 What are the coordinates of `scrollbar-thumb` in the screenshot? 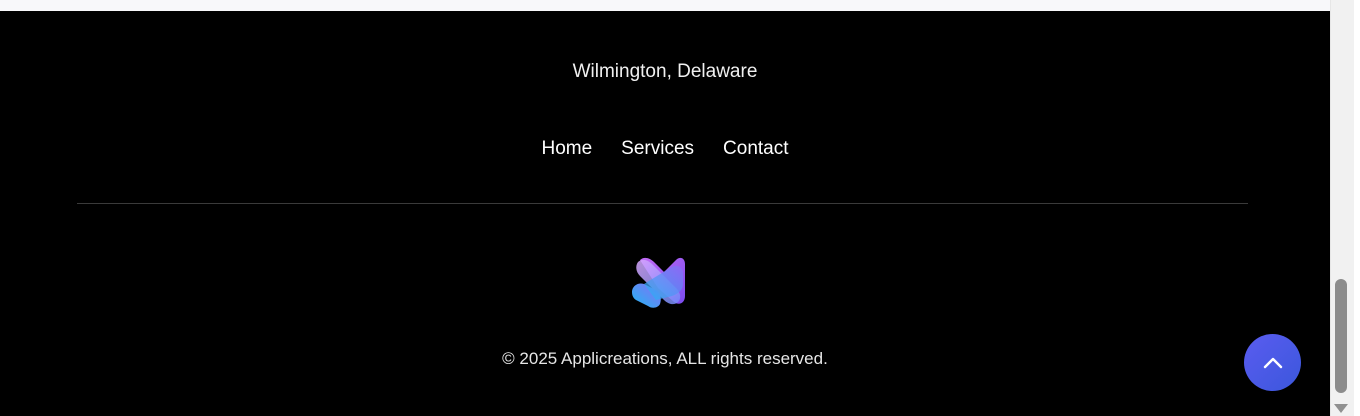 It's located at (1341, 336).